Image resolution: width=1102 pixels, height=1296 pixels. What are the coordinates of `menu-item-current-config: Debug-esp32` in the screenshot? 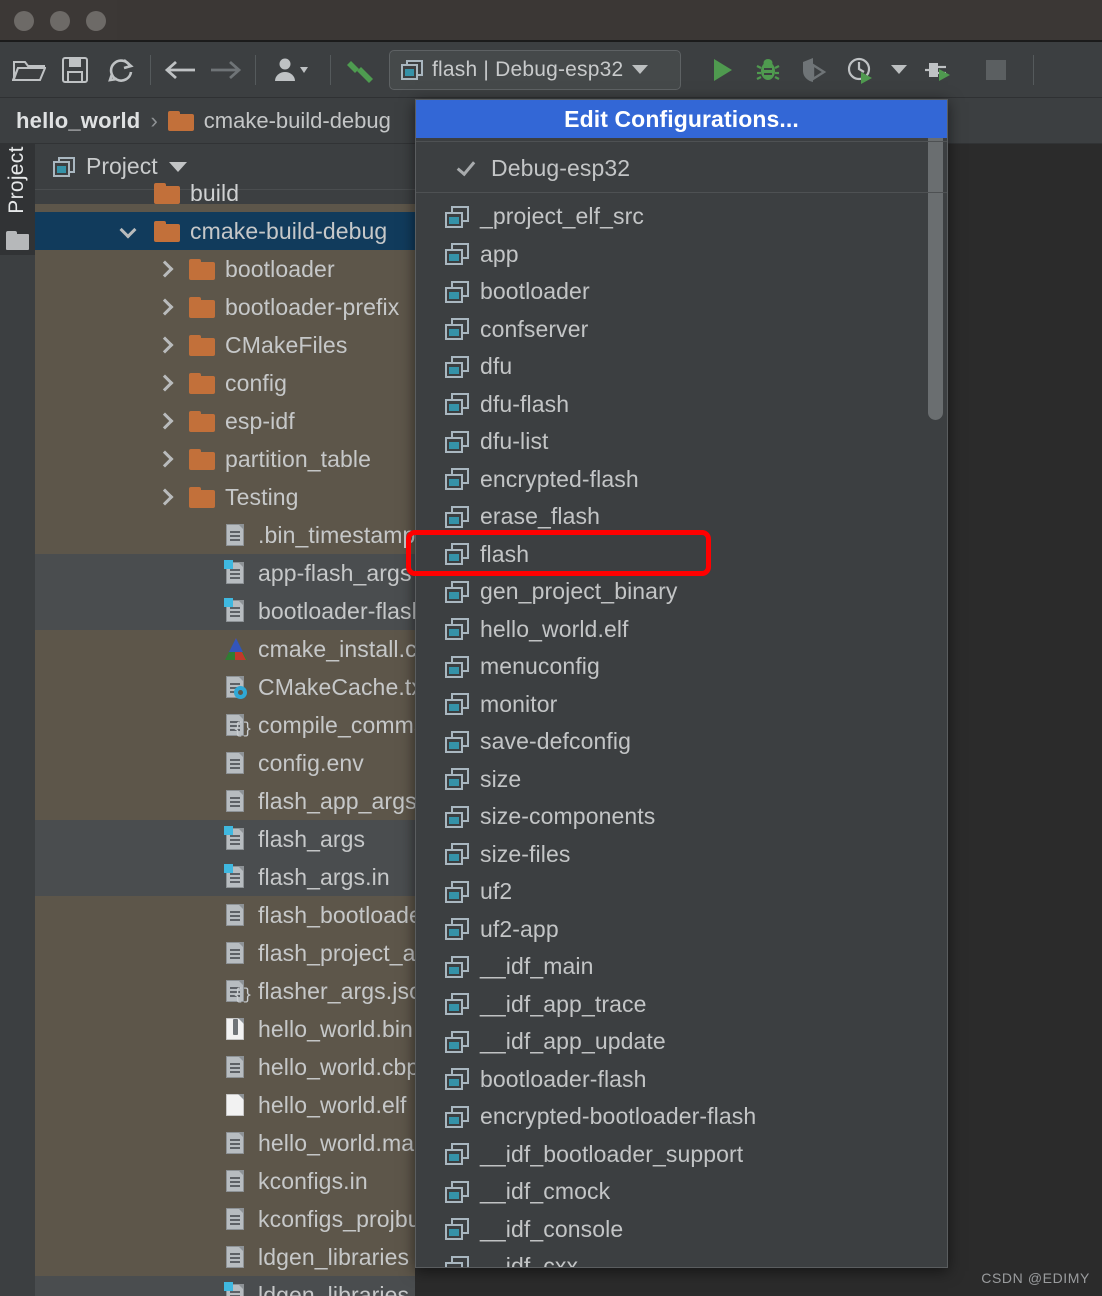 It's located at (681, 168).